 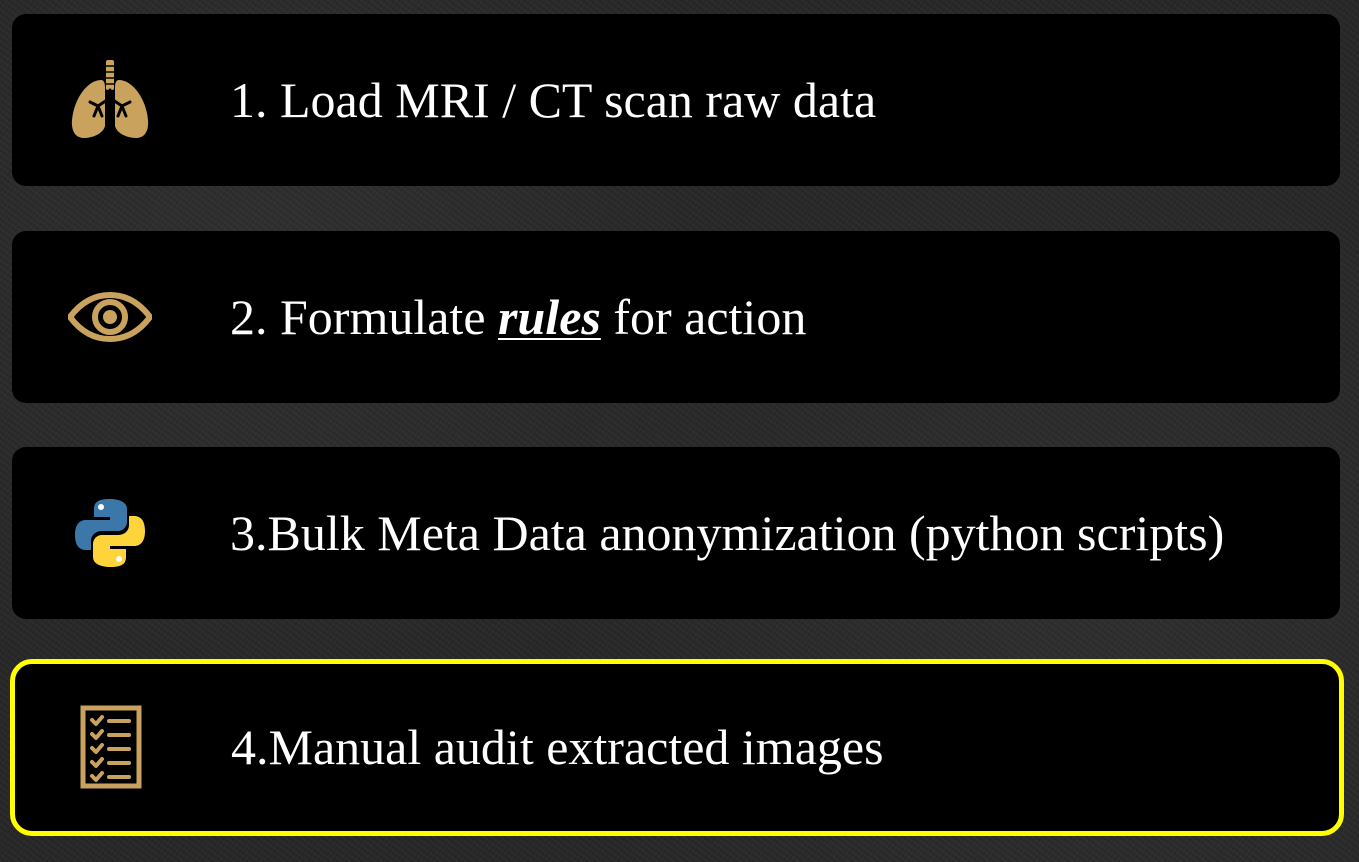 What do you see at coordinates (549, 317) in the screenshot?
I see `rules-emphasis: rules` at bounding box center [549, 317].